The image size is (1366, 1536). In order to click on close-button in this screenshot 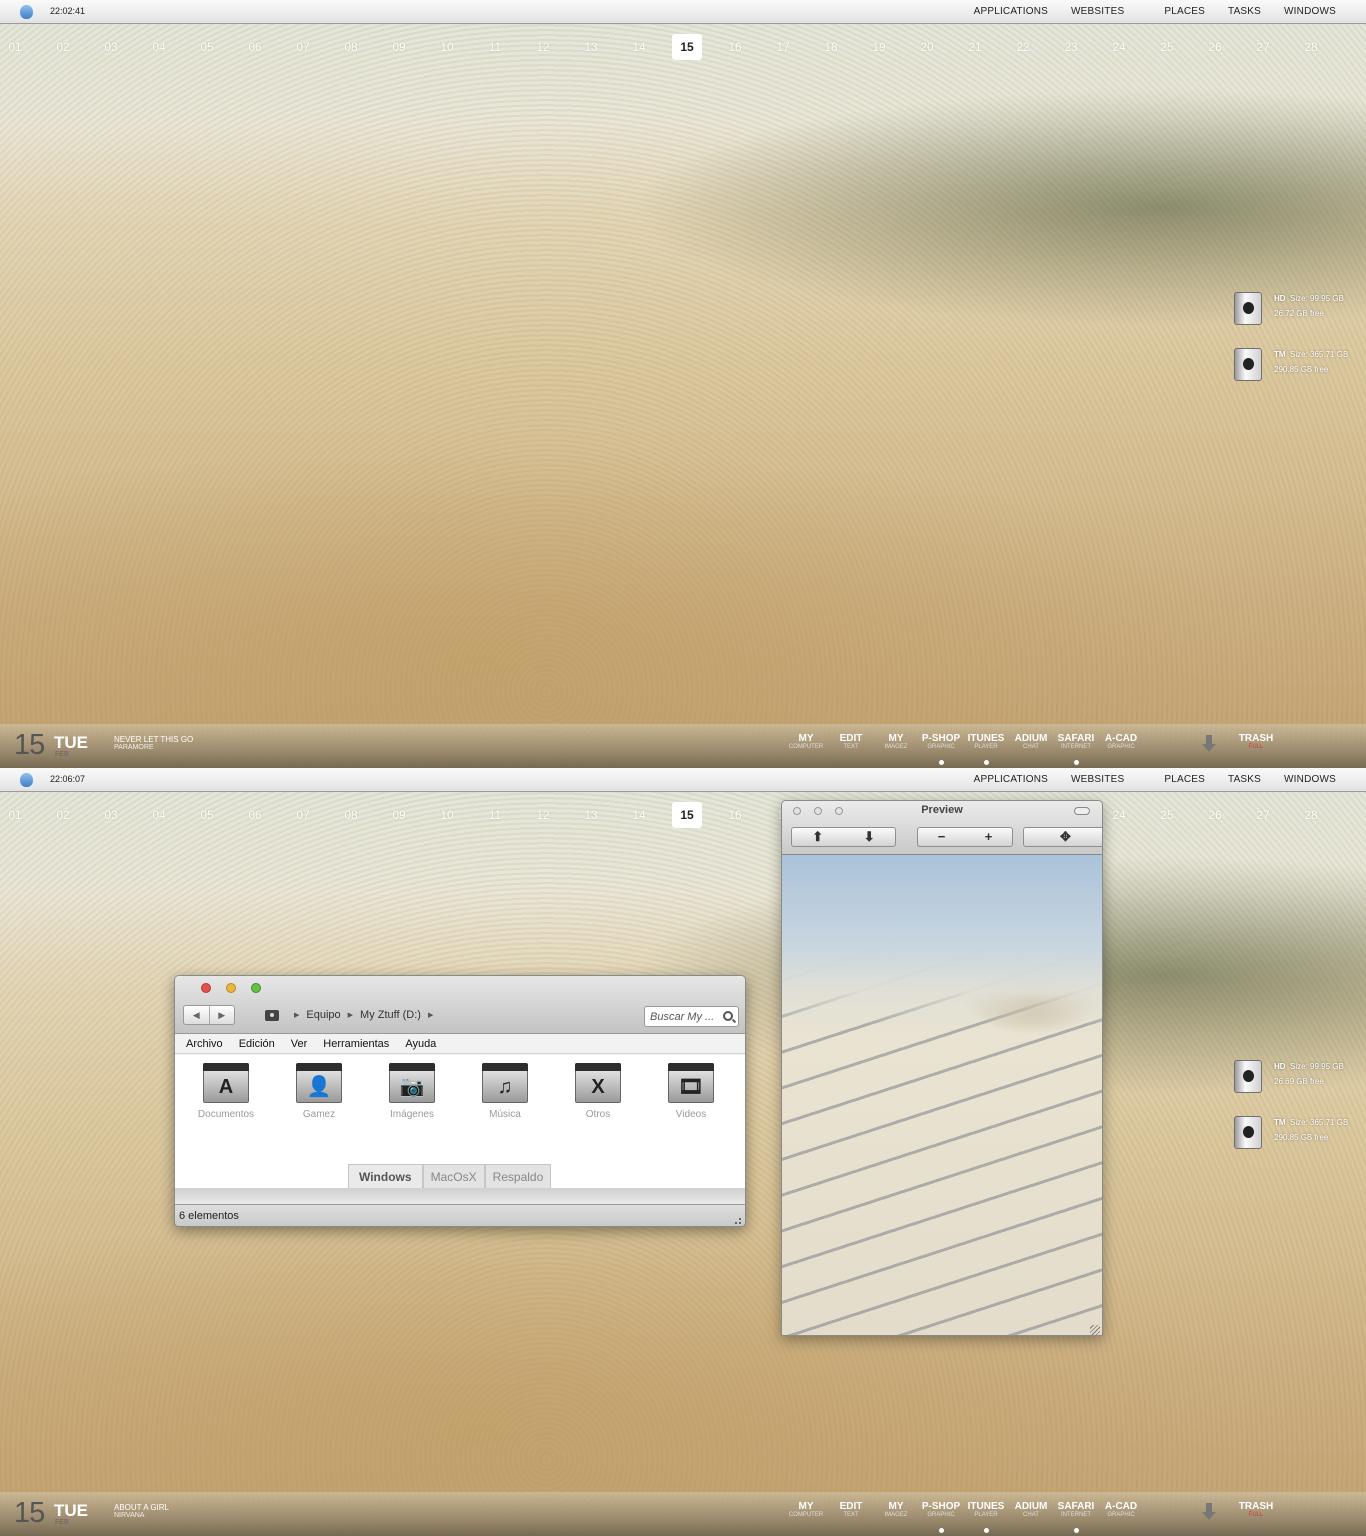, I will do `click(206, 988)`.